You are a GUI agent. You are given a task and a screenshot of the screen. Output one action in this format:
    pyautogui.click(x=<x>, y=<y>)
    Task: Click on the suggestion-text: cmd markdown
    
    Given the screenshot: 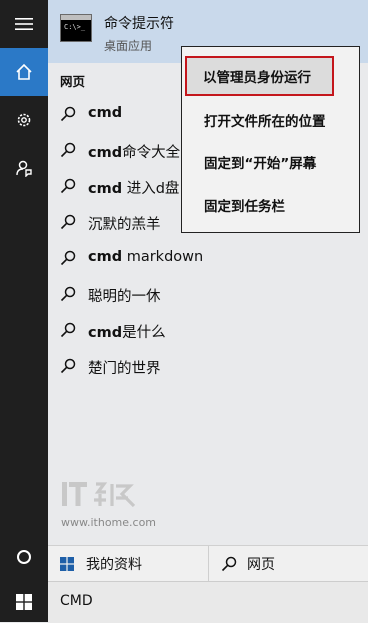 What is the action you would take?
    pyautogui.click(x=145, y=257)
    